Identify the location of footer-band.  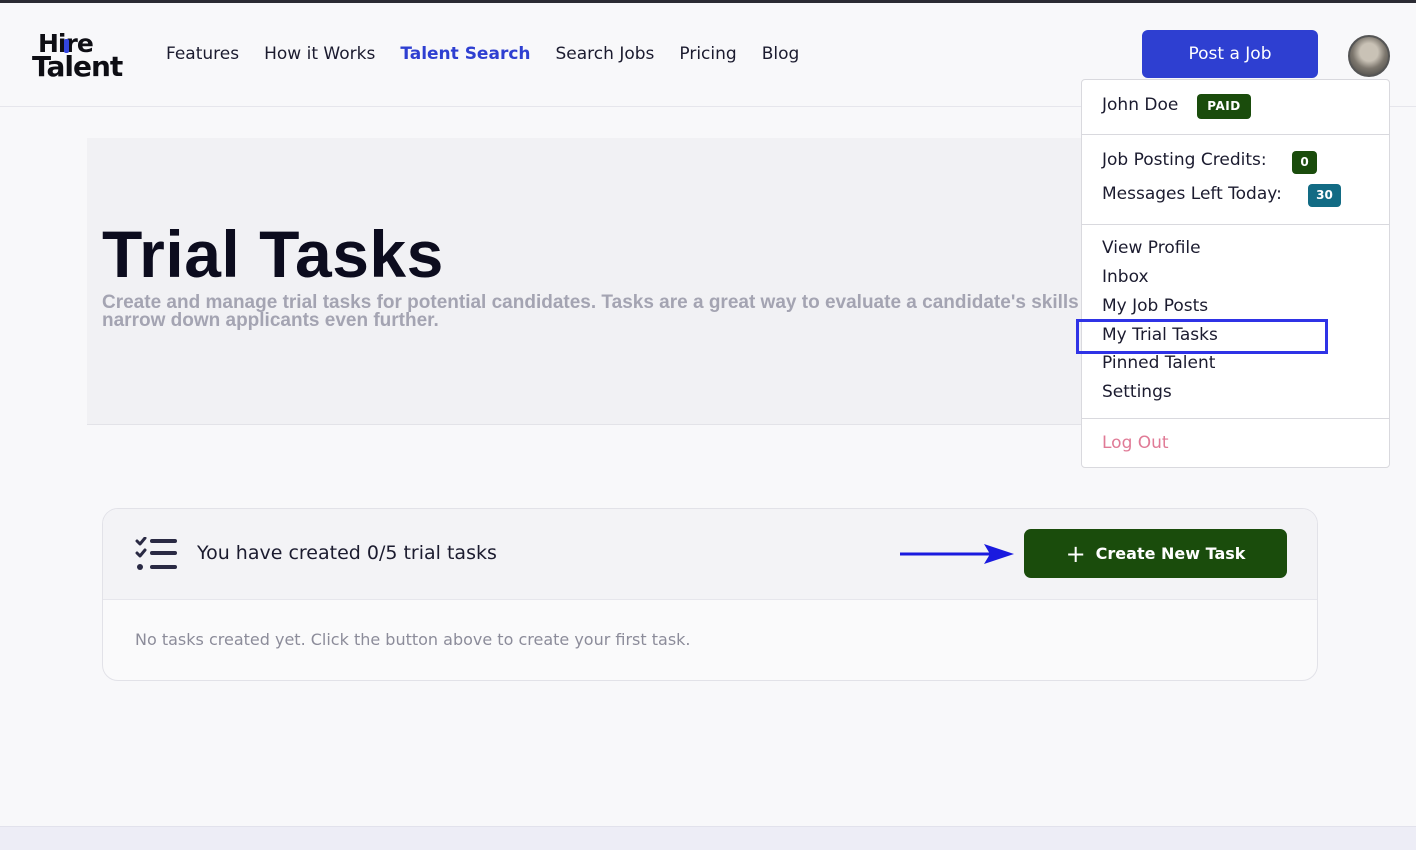
(708, 838).